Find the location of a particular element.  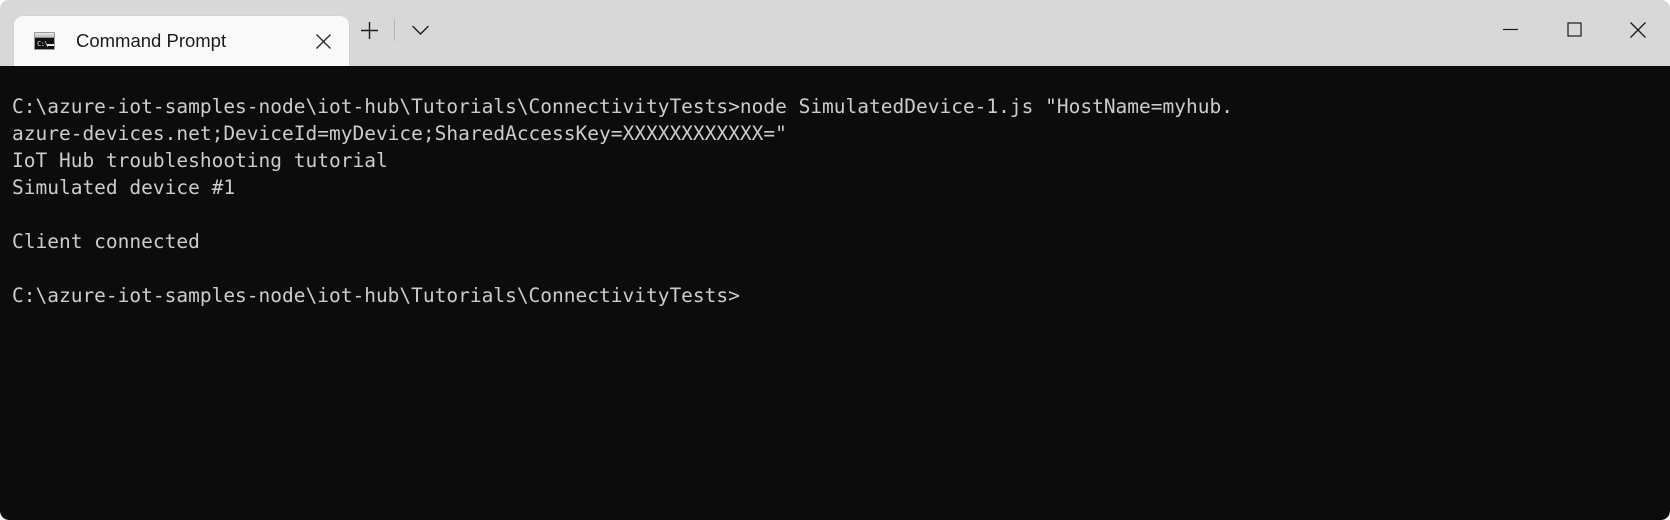

minimize-button is located at coordinates (1510, 29).